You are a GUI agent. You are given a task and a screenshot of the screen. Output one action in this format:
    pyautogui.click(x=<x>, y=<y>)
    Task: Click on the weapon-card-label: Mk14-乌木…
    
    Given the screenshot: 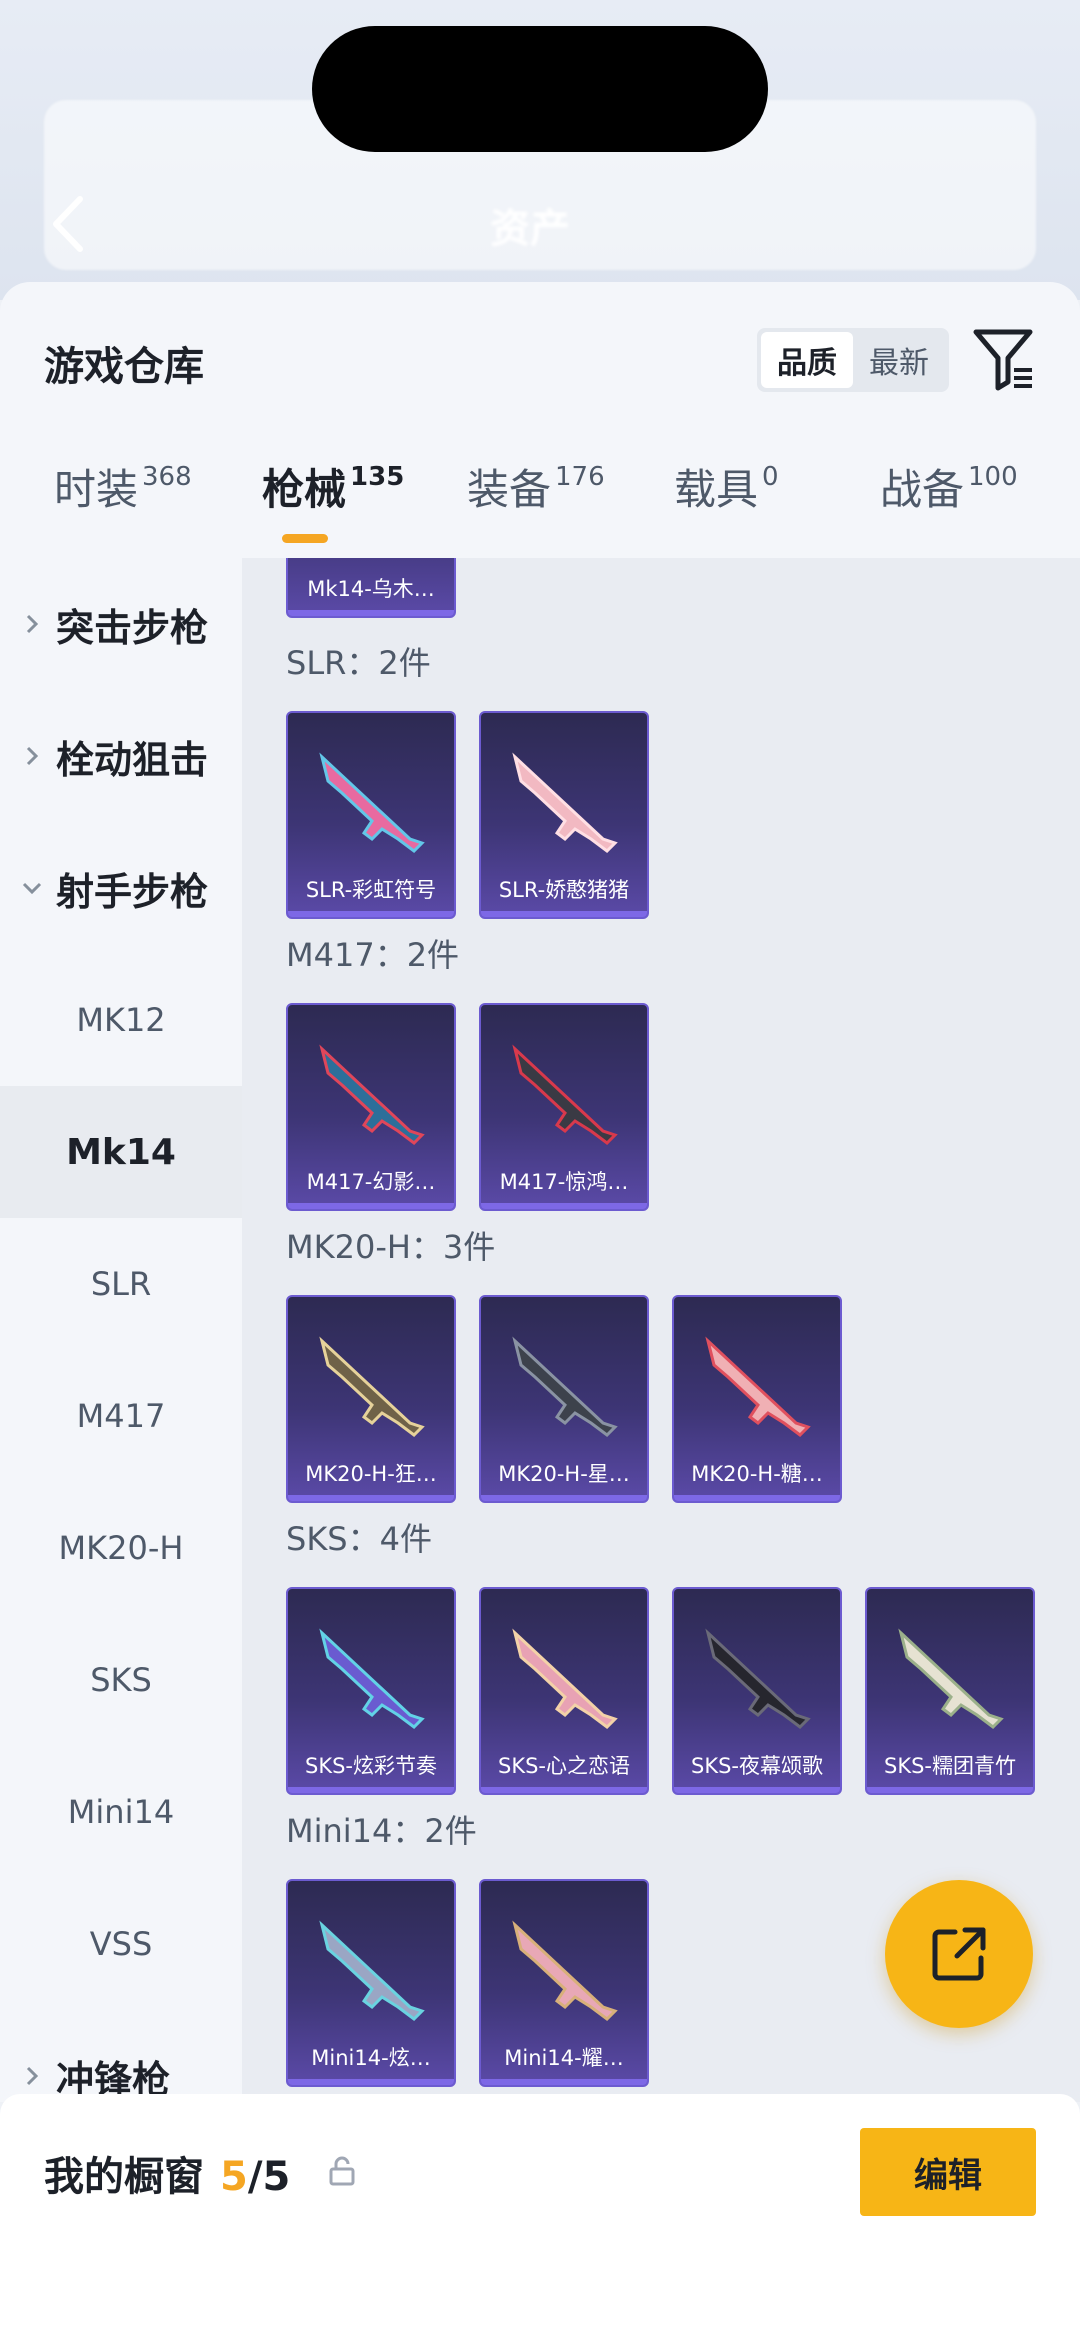 What is the action you would take?
    pyautogui.click(x=371, y=589)
    